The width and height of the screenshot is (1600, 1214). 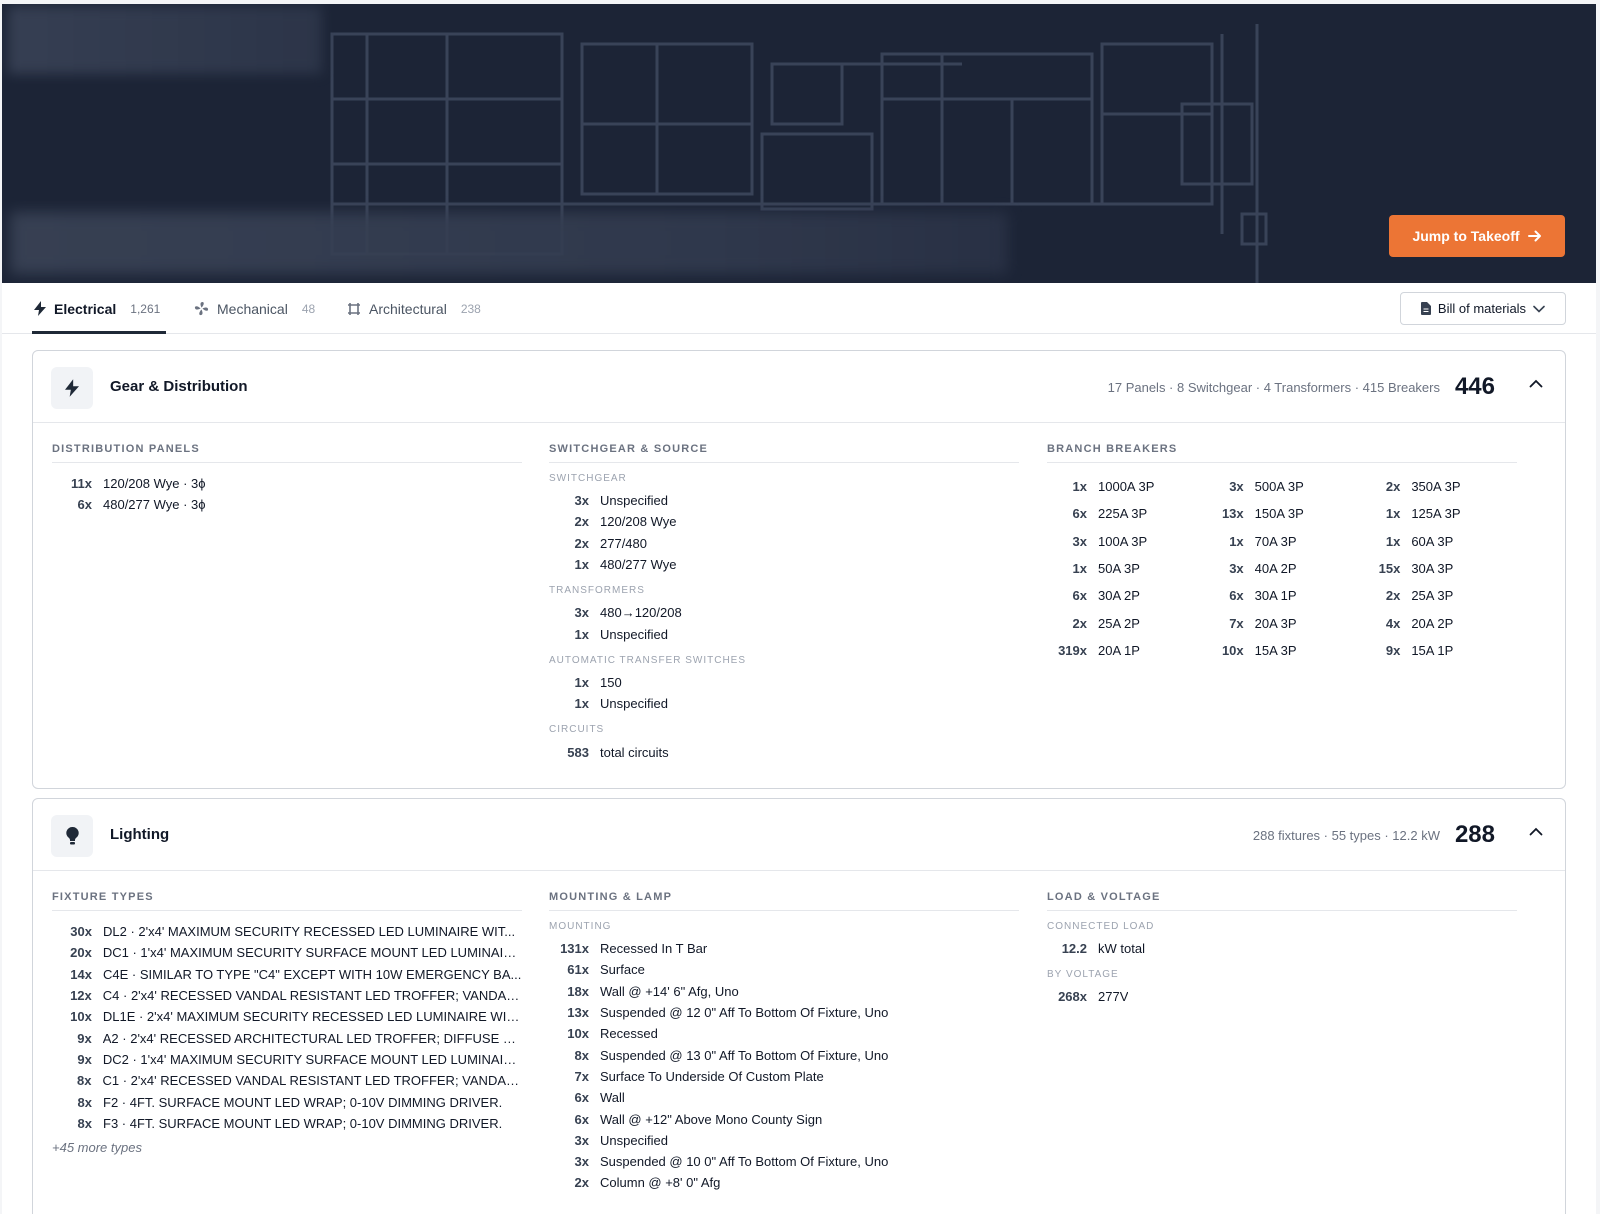 I want to click on list-item: 1x 125A 3P, so click(x=1438, y=513).